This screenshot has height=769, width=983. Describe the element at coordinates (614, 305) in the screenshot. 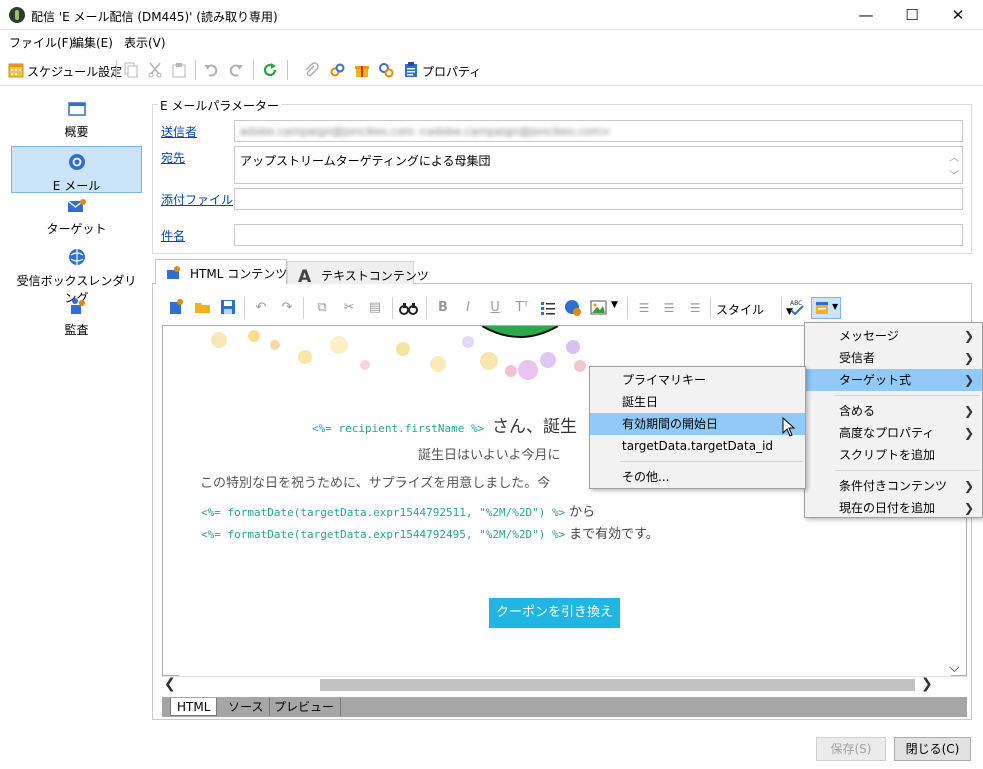

I see `image-dropdown-icon: ▼` at that location.